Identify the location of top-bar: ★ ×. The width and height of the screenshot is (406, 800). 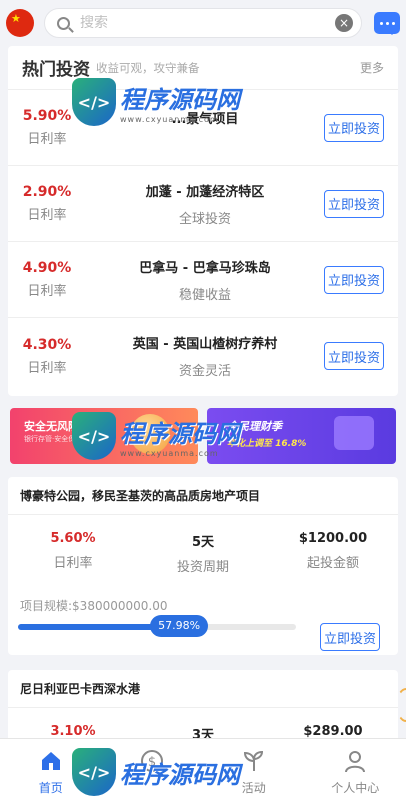
(203, 23).